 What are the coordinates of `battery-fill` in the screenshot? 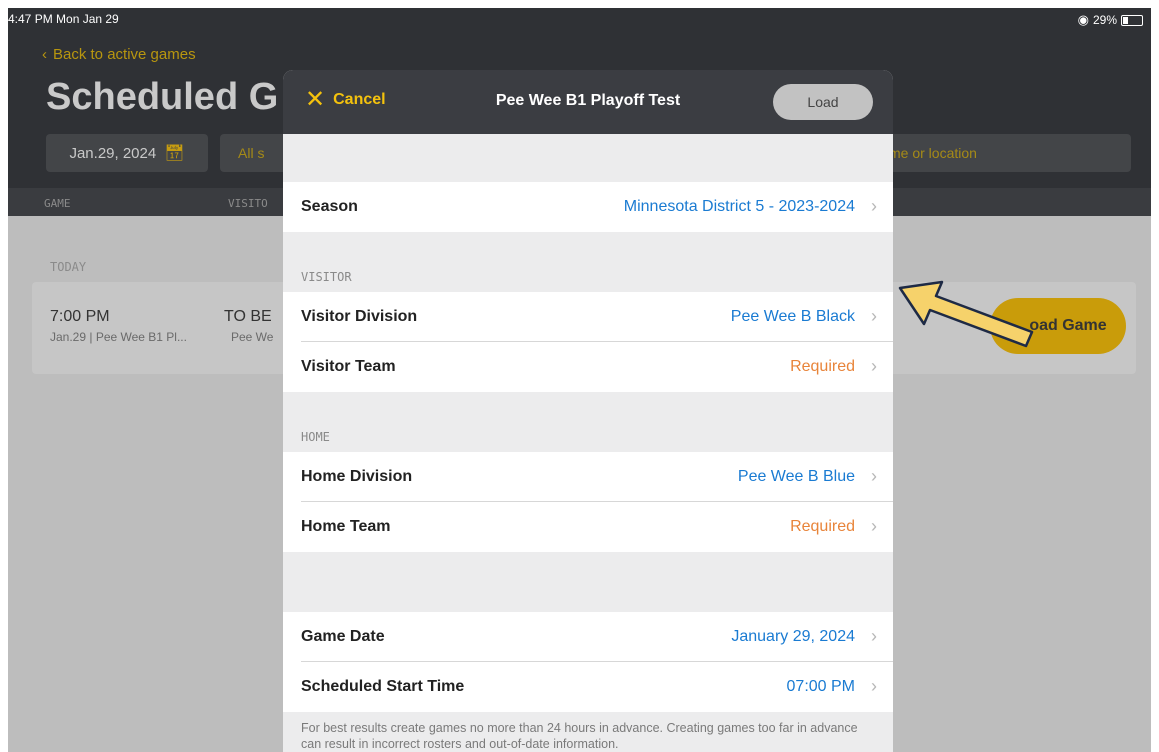 It's located at (1125, 20).